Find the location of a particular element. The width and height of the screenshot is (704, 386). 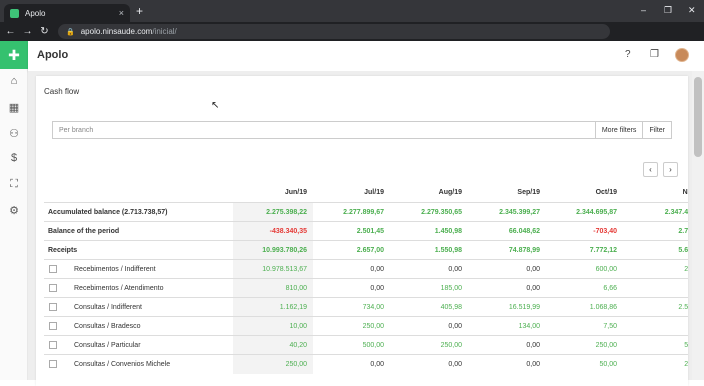

app-brand: Apolo is located at coordinates (53, 55).